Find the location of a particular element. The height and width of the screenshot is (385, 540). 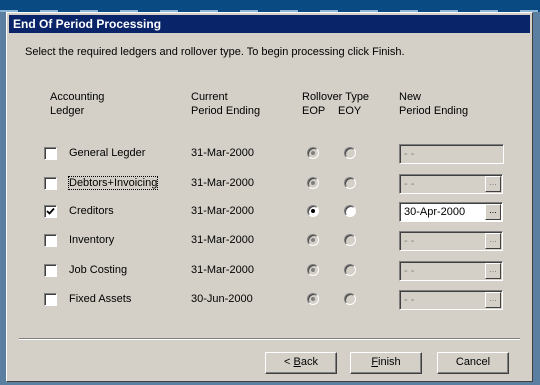

ledger-label: Fixed Assets is located at coordinates (100, 299).